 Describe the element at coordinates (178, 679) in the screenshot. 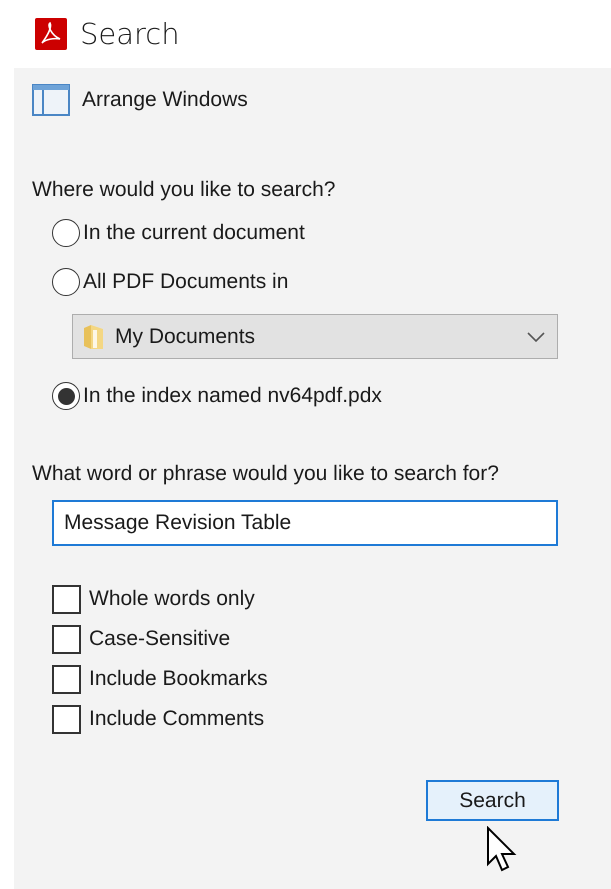

I see `checkbox-label: Include Bookmarks` at that location.